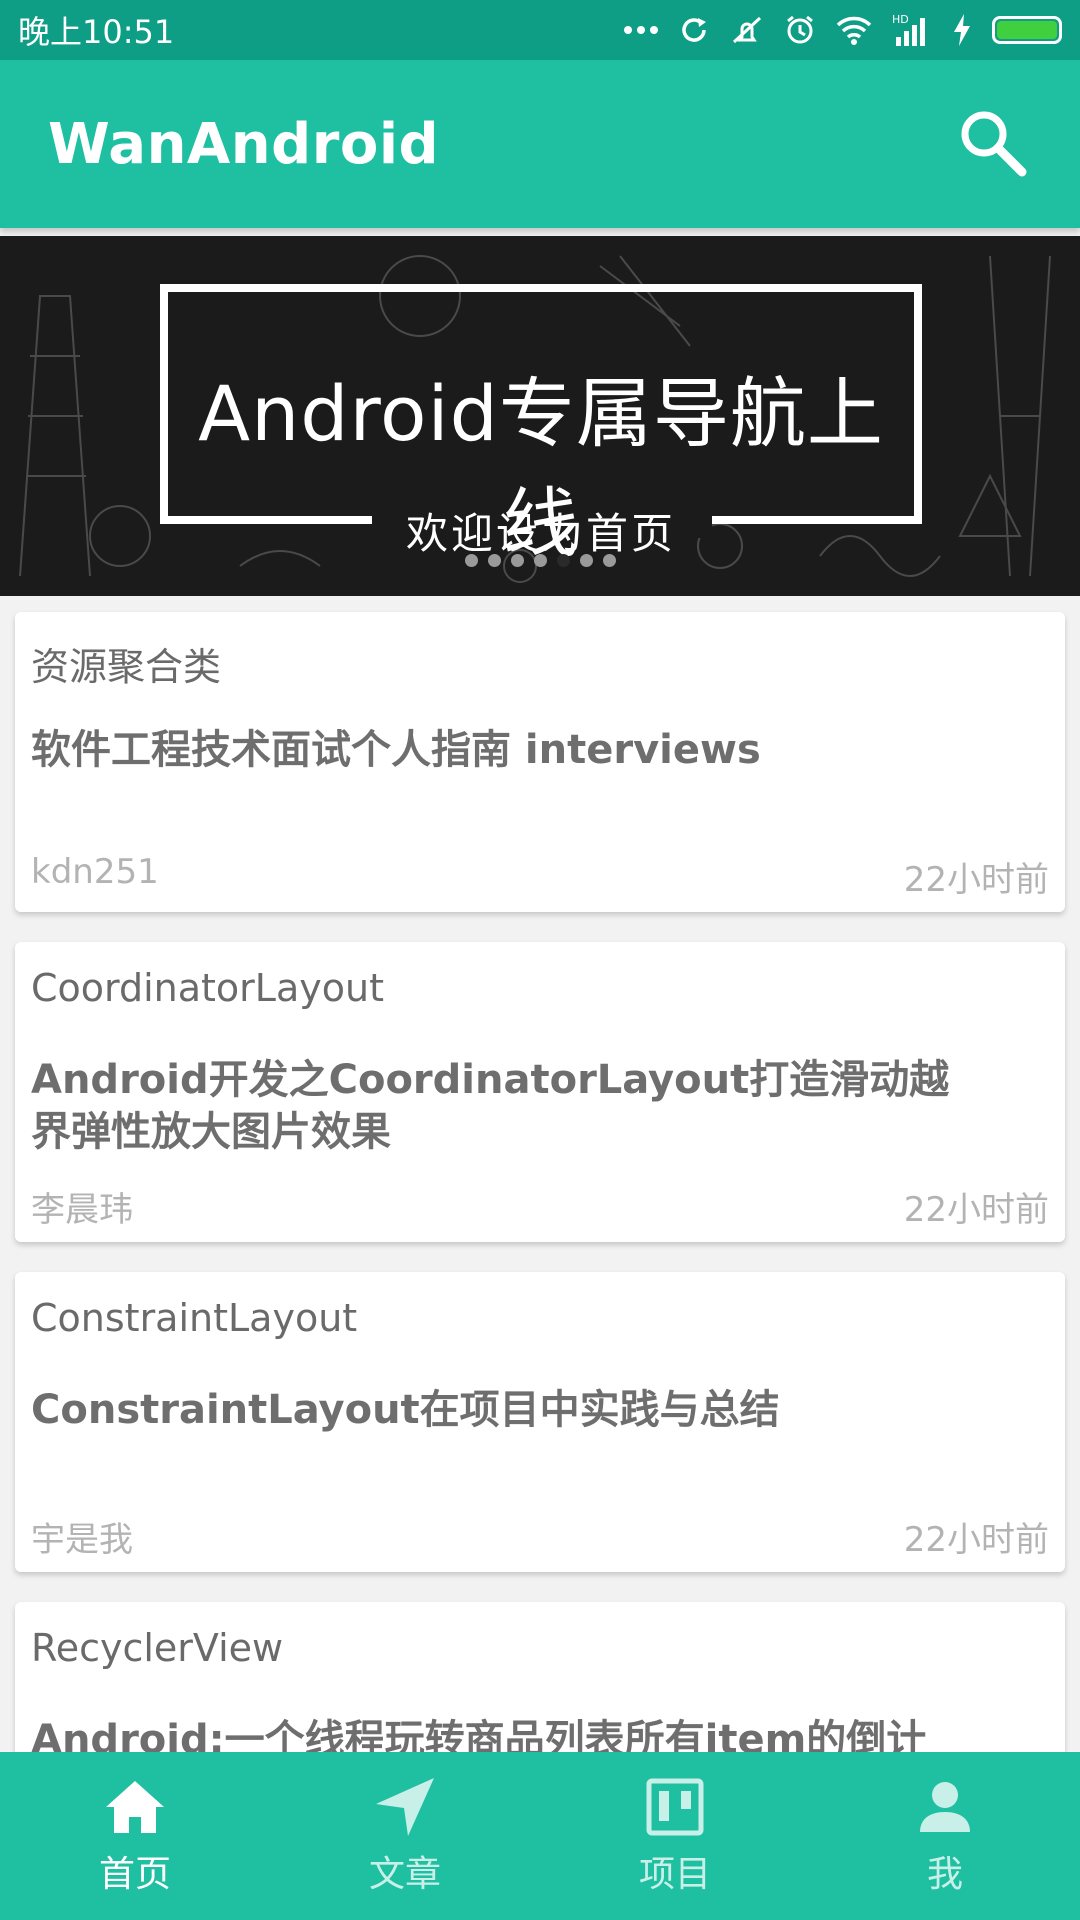  I want to click on bottom-navigation: 首页 文章 项目 我, so click(540, 1836).